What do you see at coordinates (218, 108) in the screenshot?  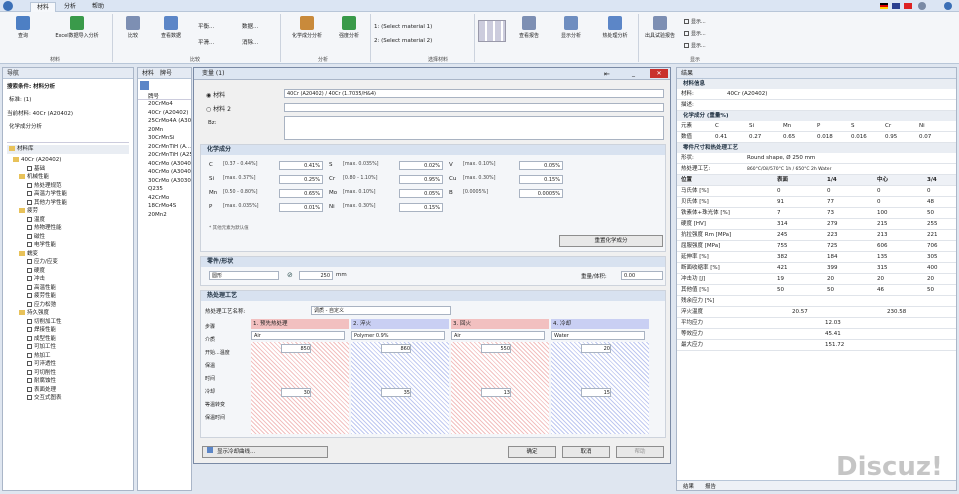 I see `radio-material-2: ○ 材料 2` at bounding box center [218, 108].